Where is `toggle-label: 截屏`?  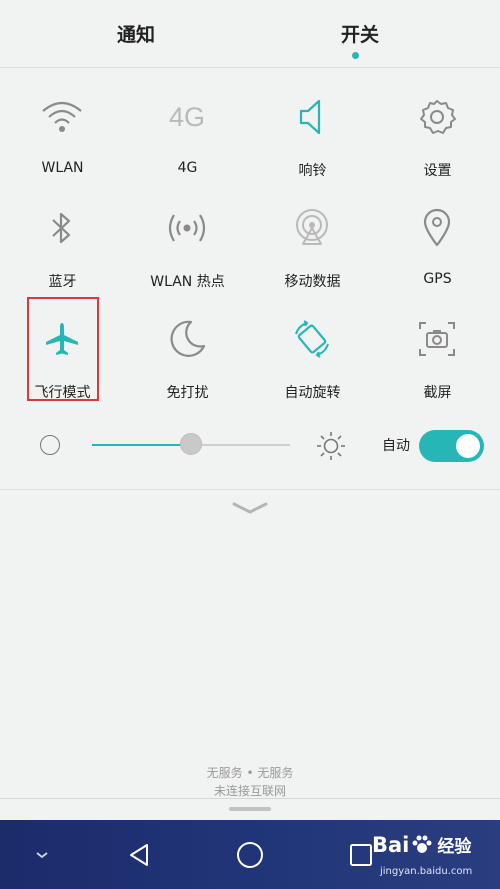
toggle-label: 截屏 is located at coordinates (437, 393).